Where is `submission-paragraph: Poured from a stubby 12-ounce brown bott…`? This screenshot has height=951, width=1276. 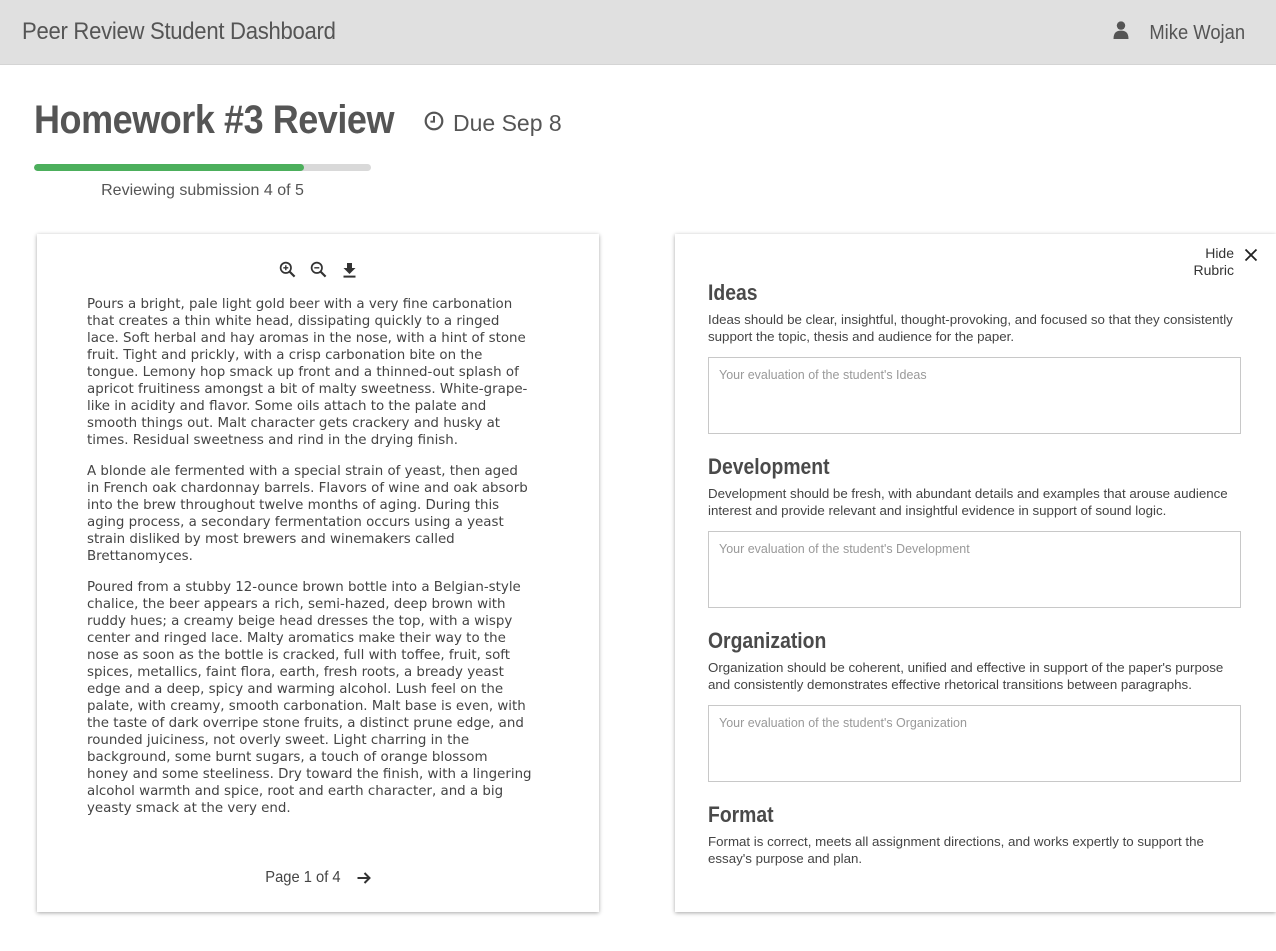
submission-paragraph: Poured from a stubby 12-ounce brown bott… is located at coordinates (309, 698).